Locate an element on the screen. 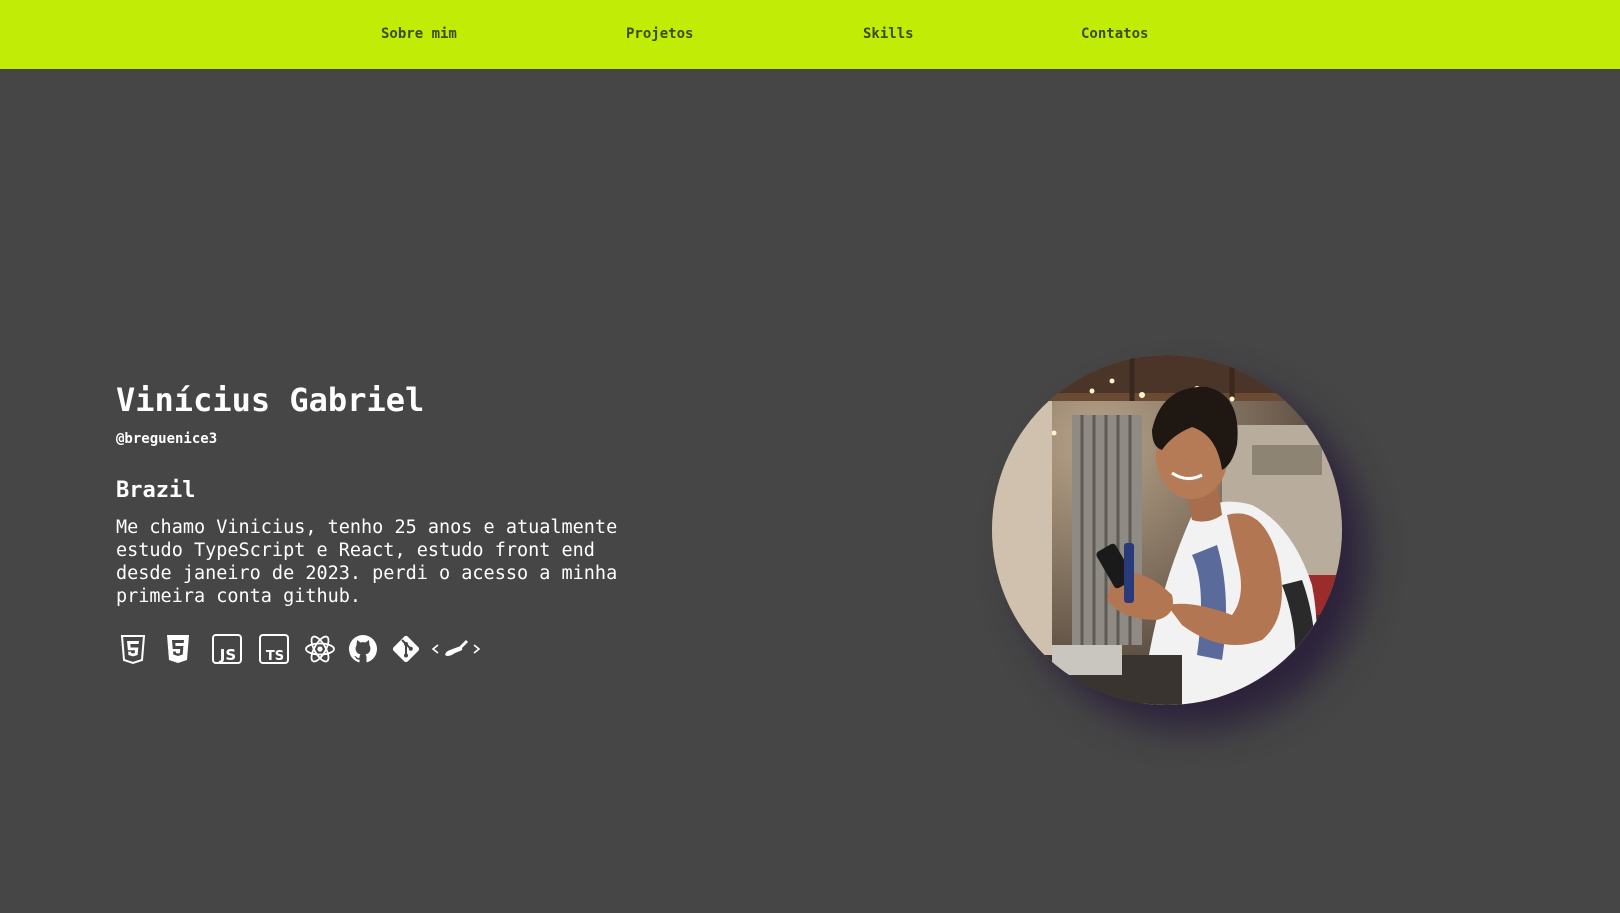 The width and height of the screenshot is (1620, 913). svg-text: TS is located at coordinates (275, 656).